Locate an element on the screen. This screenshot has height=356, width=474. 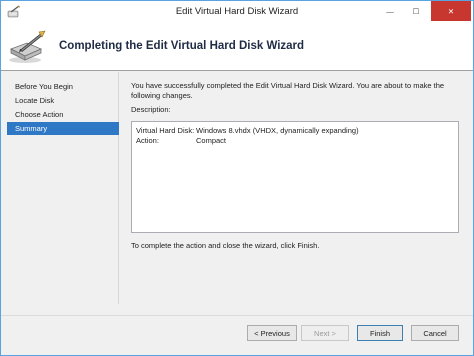
summary-key: Virtual Hard Disk: is located at coordinates (165, 130).